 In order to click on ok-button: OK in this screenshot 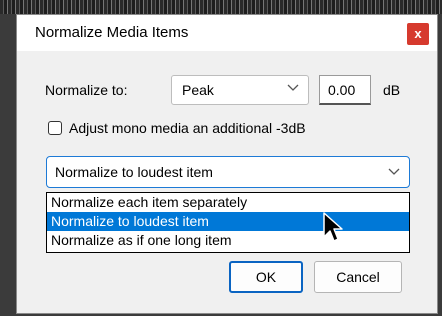, I will do `click(266, 277)`.